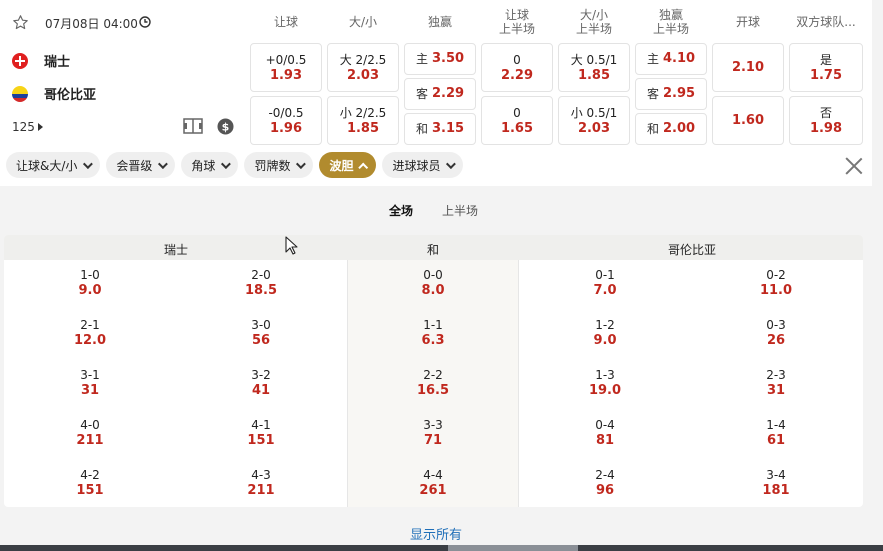 This screenshot has height=551, width=883. Describe the element at coordinates (40, 127) in the screenshot. I see `chevron-right-icon` at that location.